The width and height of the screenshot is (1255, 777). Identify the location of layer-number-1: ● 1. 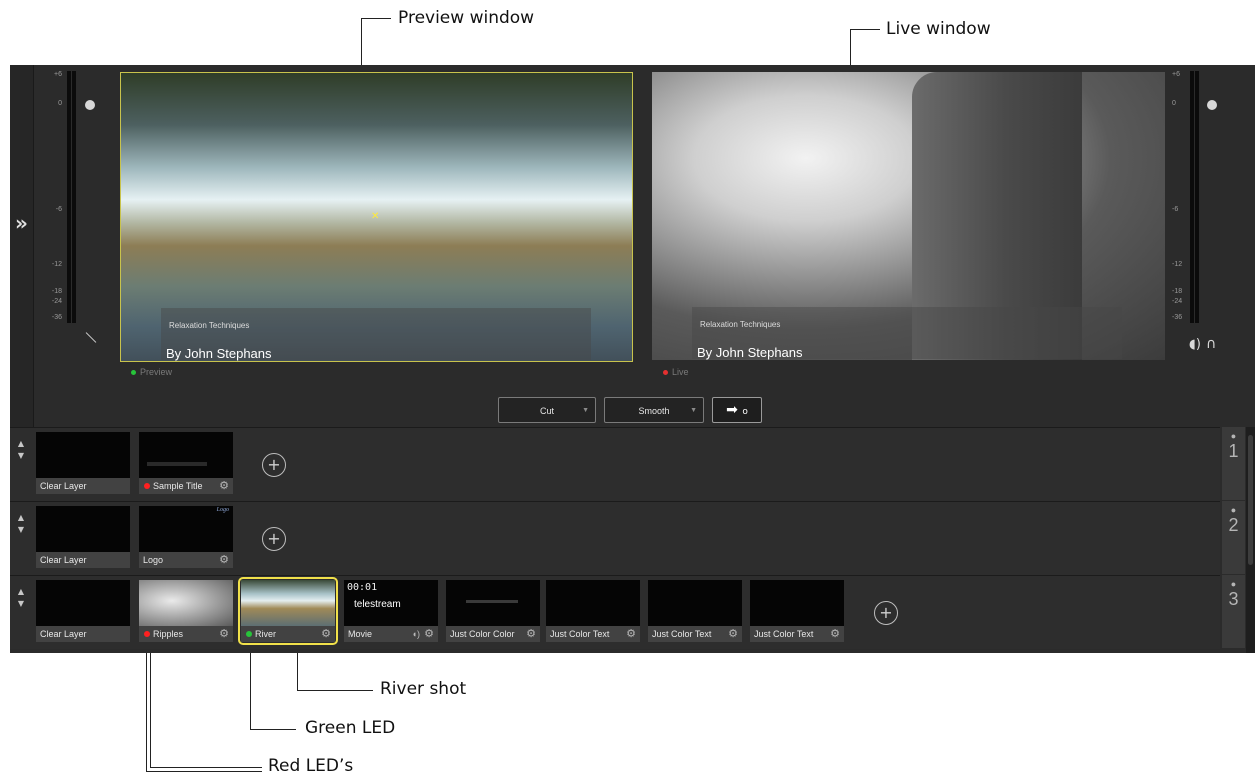
(1233, 463).